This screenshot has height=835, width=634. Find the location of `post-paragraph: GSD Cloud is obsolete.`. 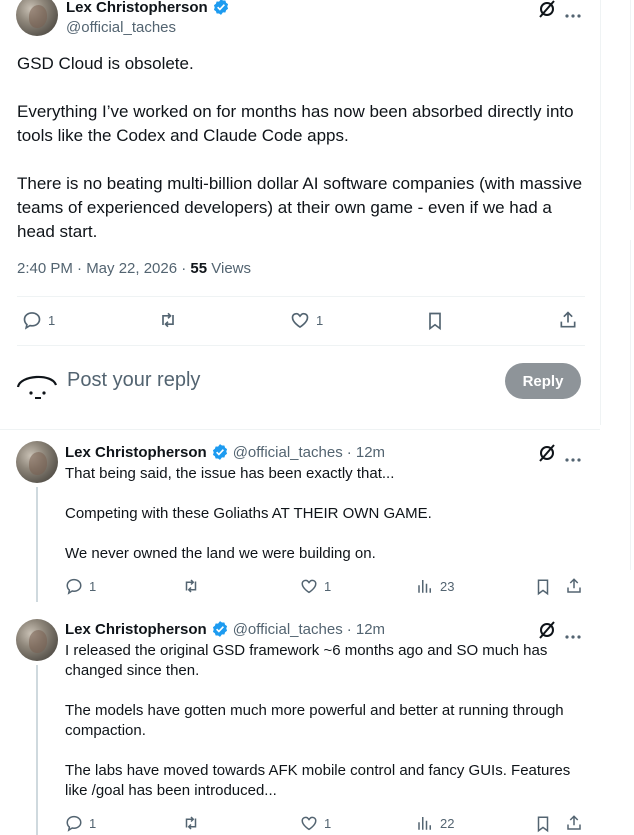

post-paragraph: GSD Cloud is obsolete. is located at coordinates (105, 63).